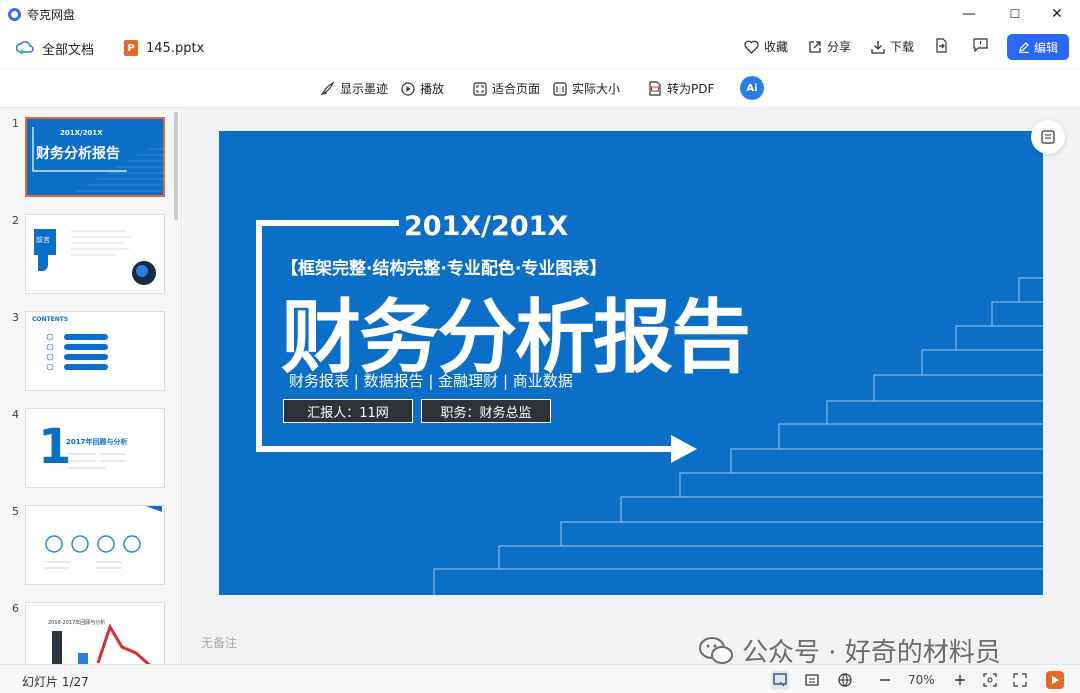  I want to click on thumbnail-item: 2 前言, so click(87, 256).